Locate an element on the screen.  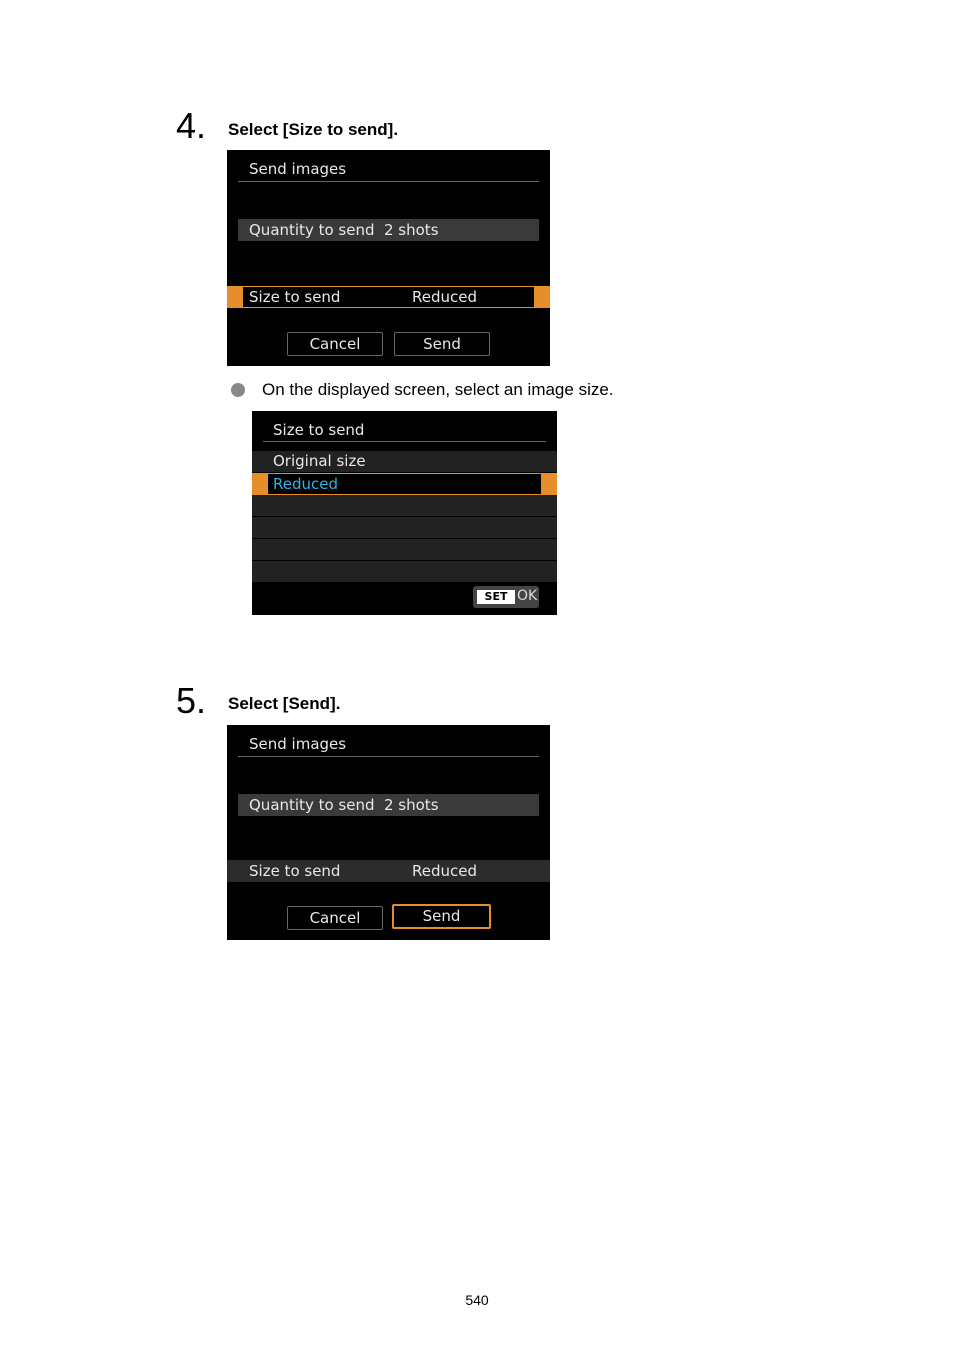
screen-title: Size to send is located at coordinates (319, 430).